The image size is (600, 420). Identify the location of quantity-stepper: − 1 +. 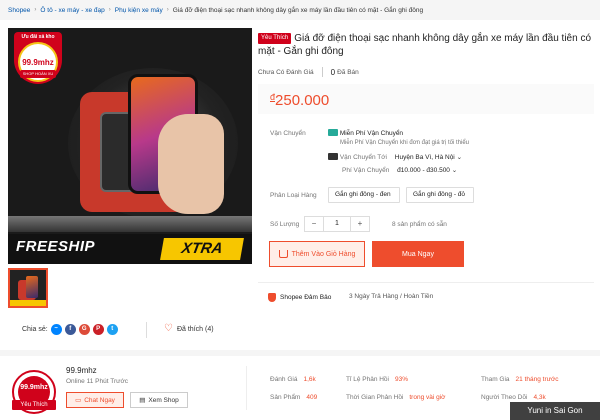
(337, 224).